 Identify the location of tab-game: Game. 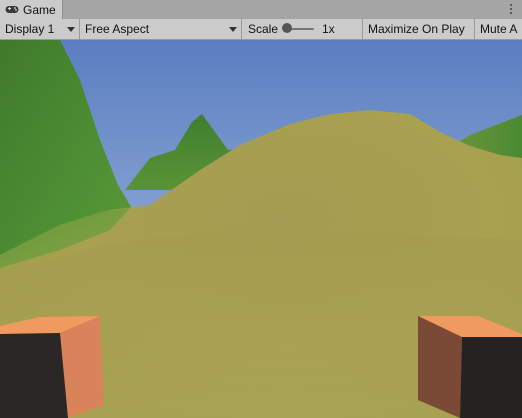
(31, 9).